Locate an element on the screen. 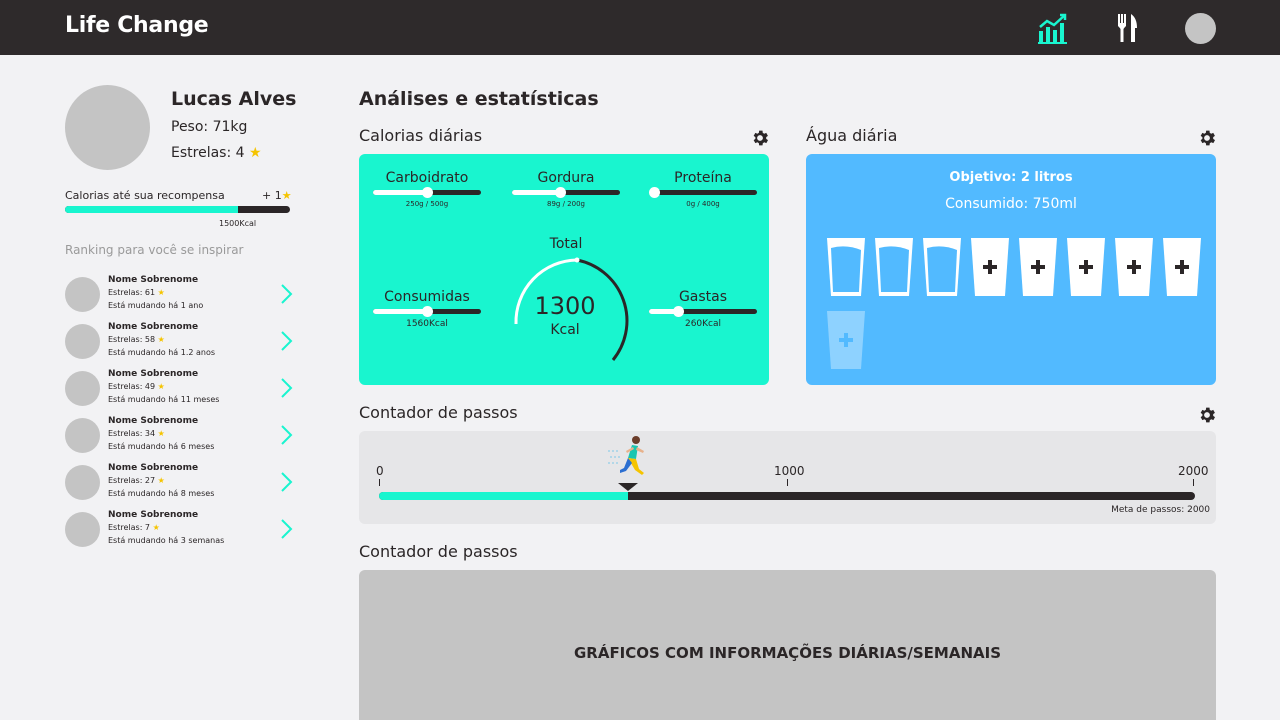 Image resolution: width=1280 pixels, height=720 pixels. steps-goal: Meta de passos: 2000 is located at coordinates (1160, 510).